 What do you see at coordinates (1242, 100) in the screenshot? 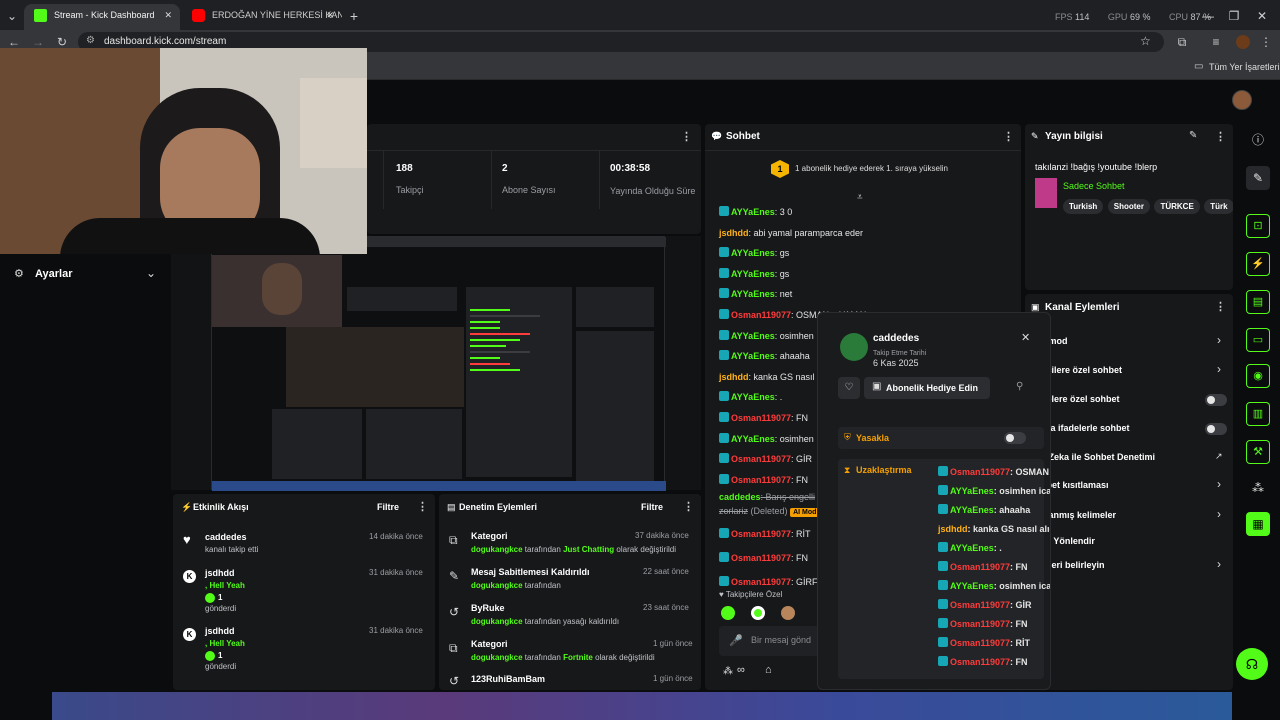
I see `user-avatar` at bounding box center [1242, 100].